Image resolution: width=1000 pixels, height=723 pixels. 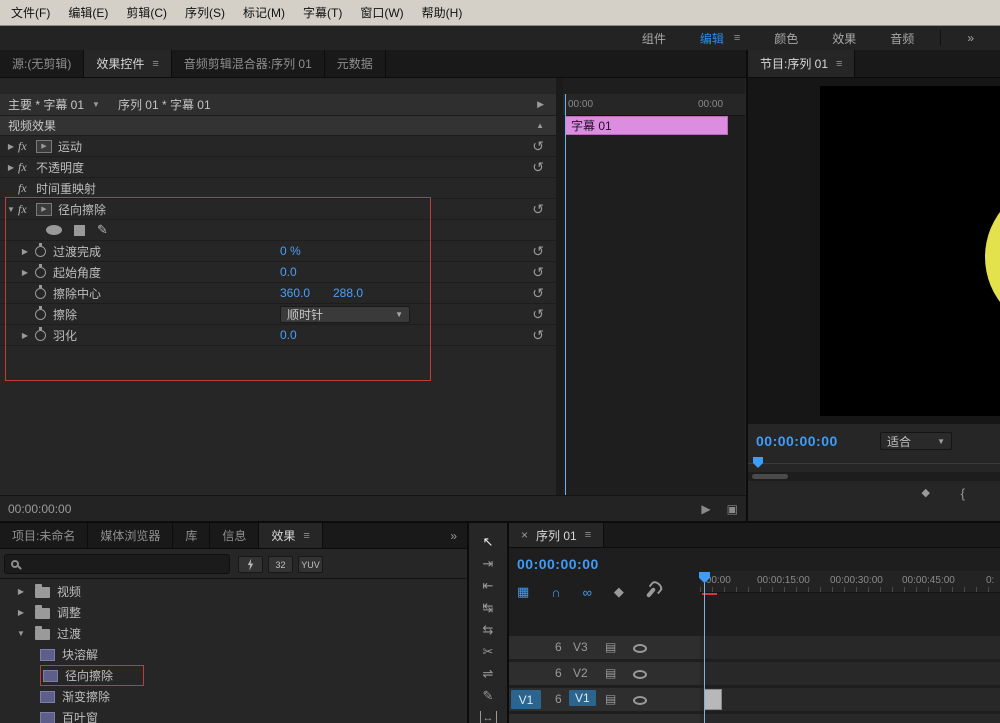 What do you see at coordinates (488, 696) in the screenshot?
I see `pen-tool: ✎` at bounding box center [488, 696].